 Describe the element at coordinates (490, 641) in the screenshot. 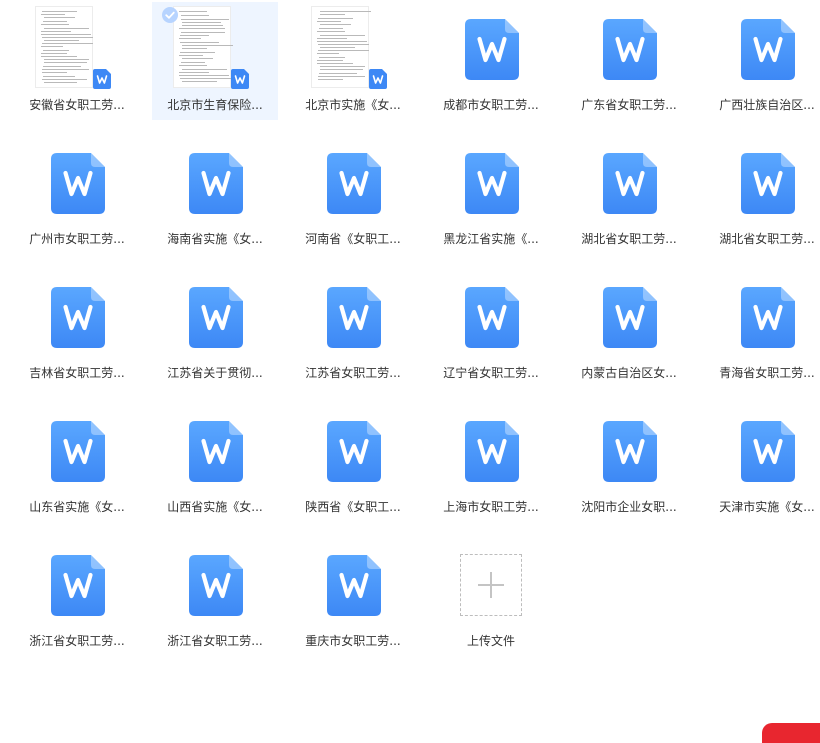

I see `upload-label: 上传文件` at that location.